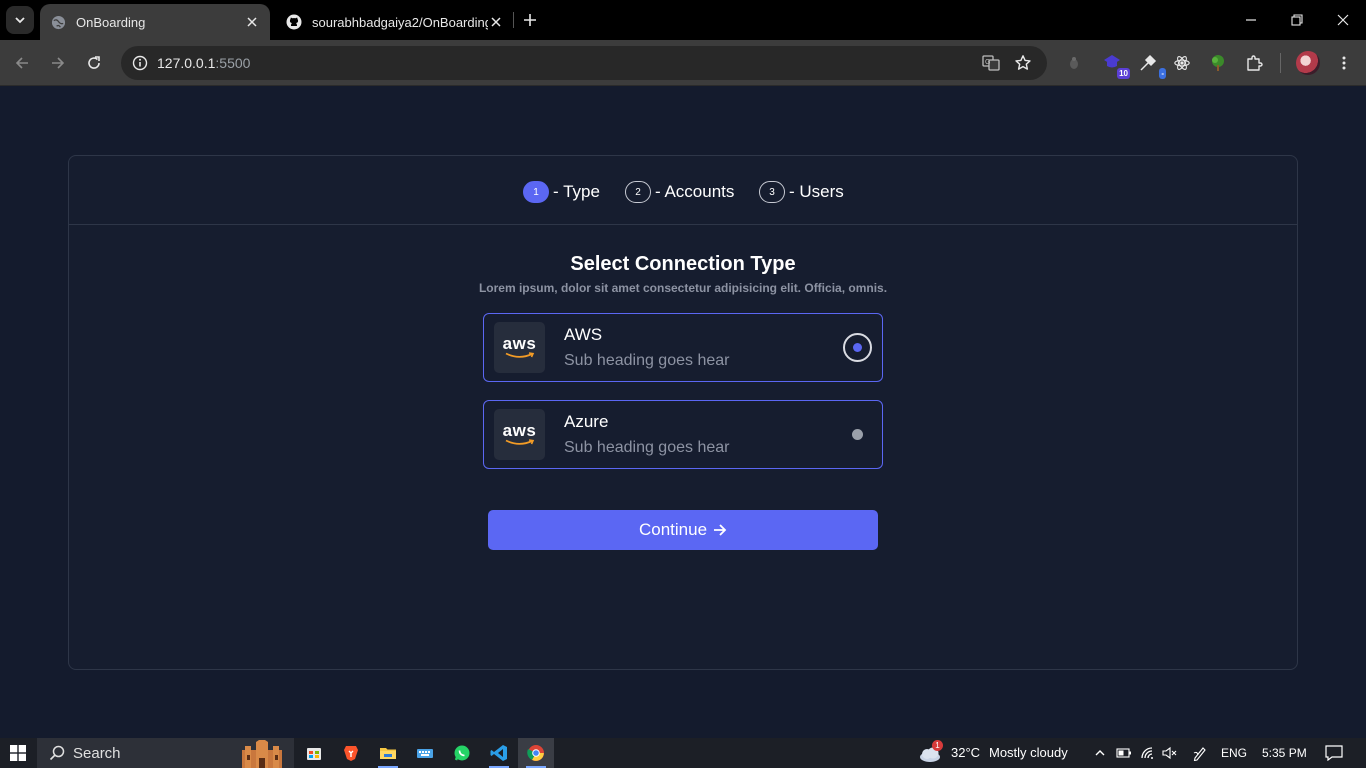 The width and height of the screenshot is (1366, 768). I want to click on page-title: Select Connection Type, so click(683, 264).